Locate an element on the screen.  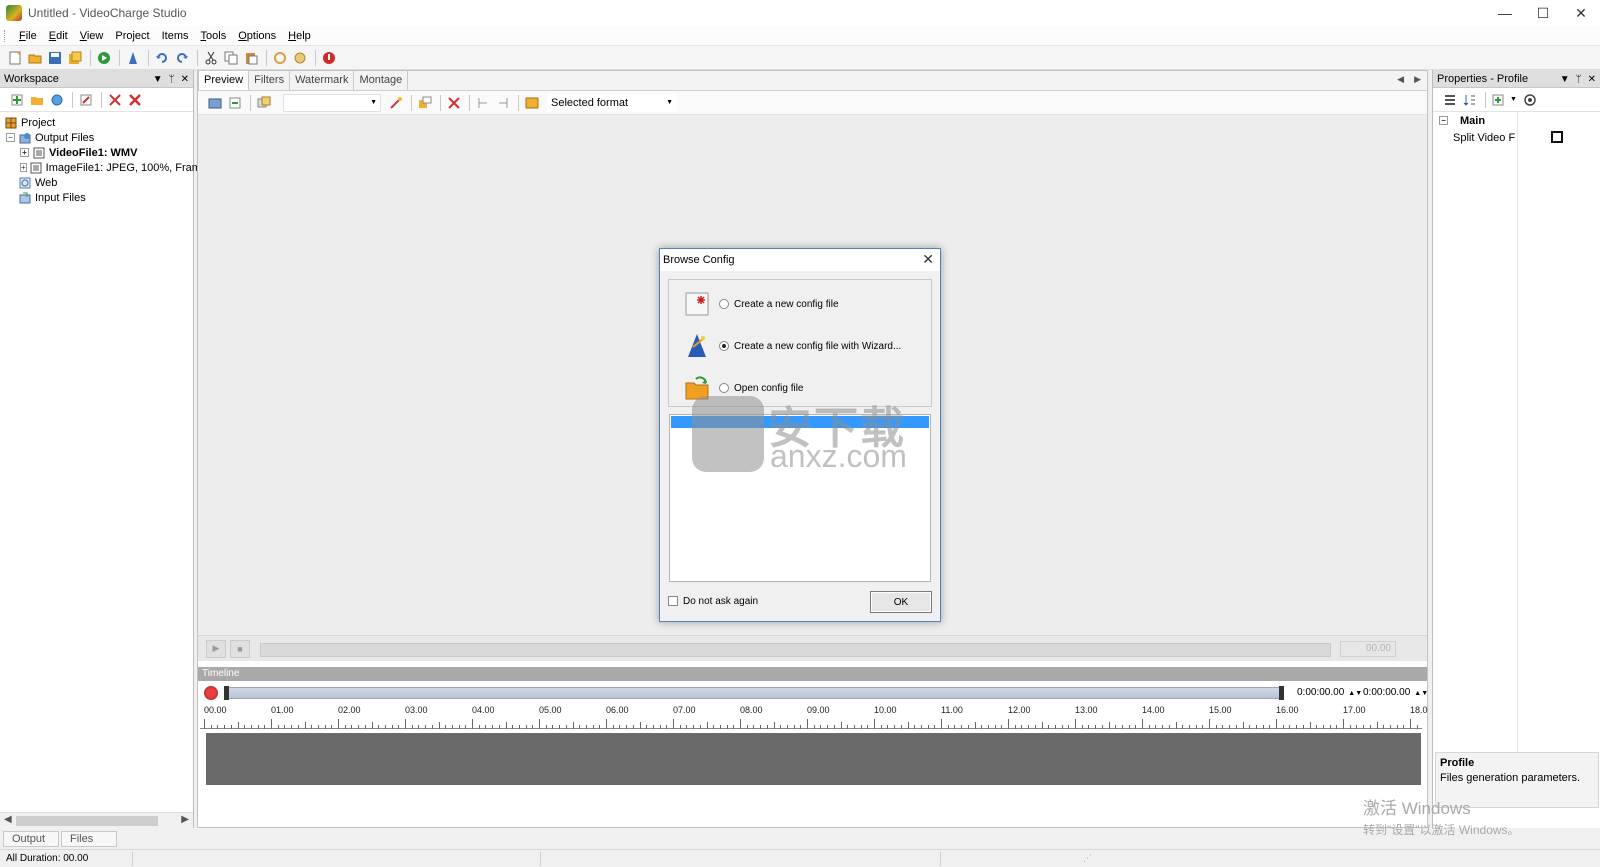
open-folder-icon is located at coordinates (35, 58).